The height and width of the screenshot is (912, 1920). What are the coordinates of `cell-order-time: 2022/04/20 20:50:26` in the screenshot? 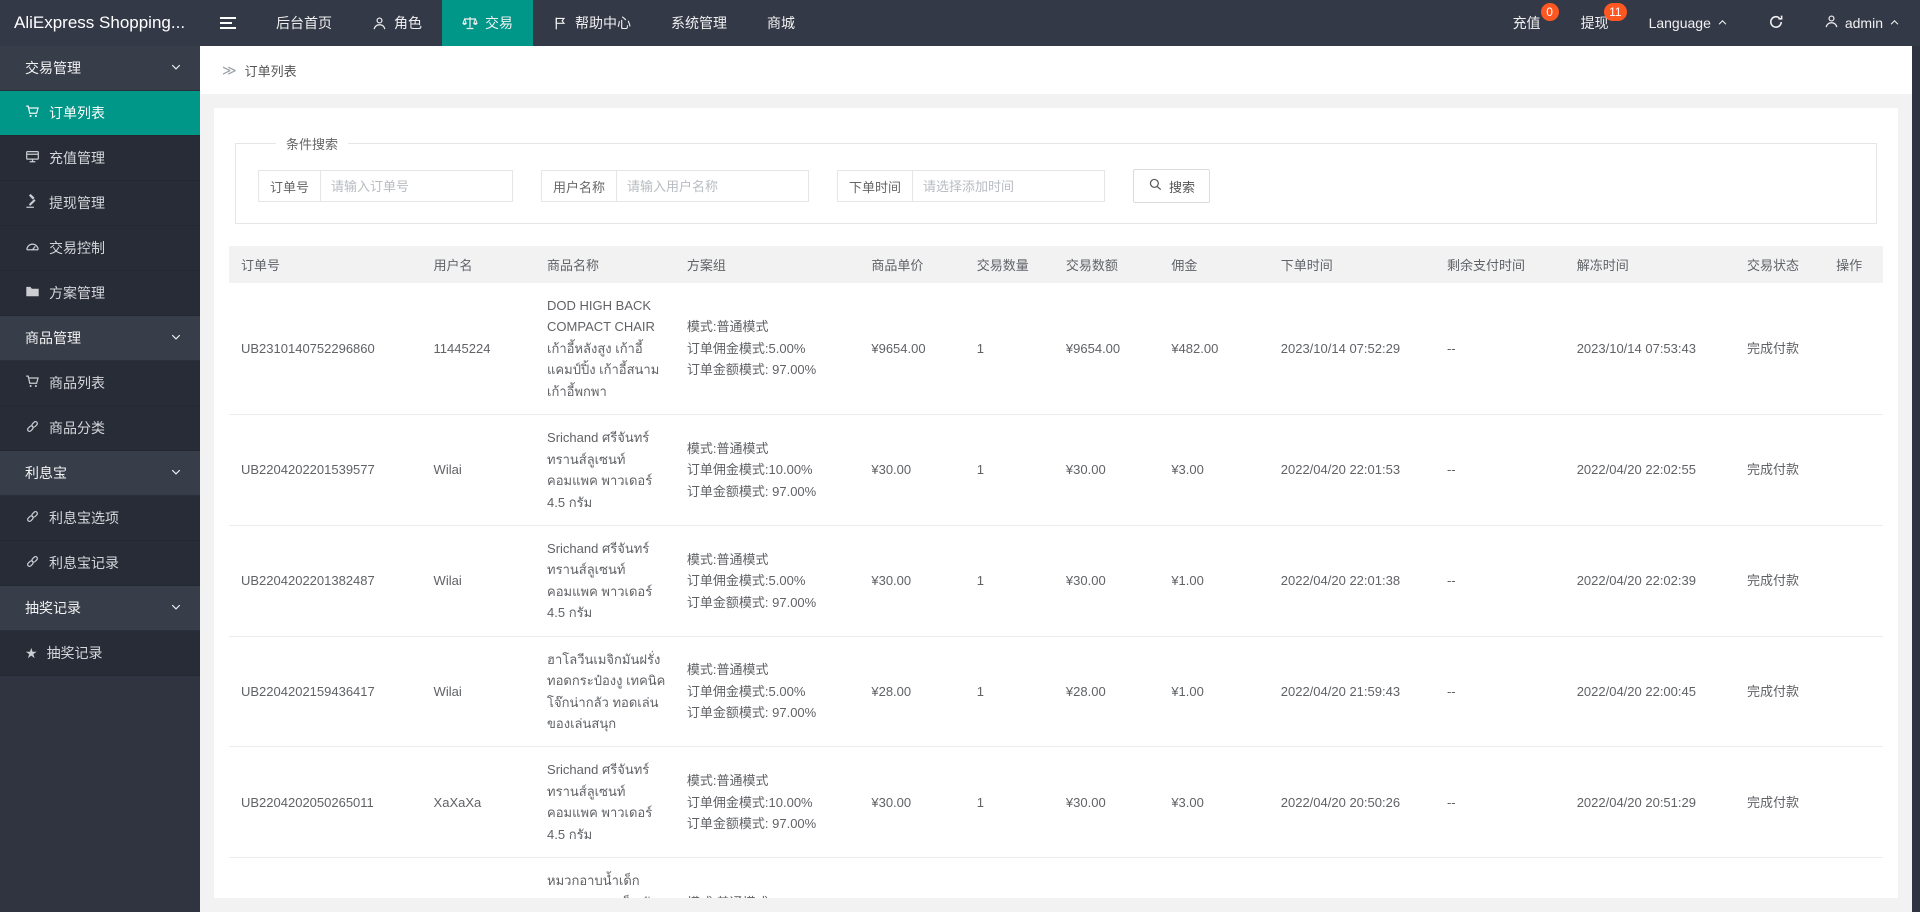 It's located at (1351, 802).